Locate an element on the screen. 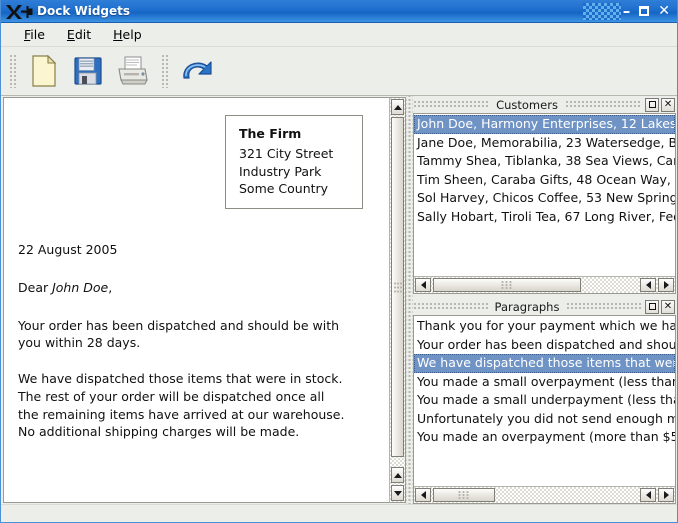  address-line-1: 321 City Street is located at coordinates (286, 153).